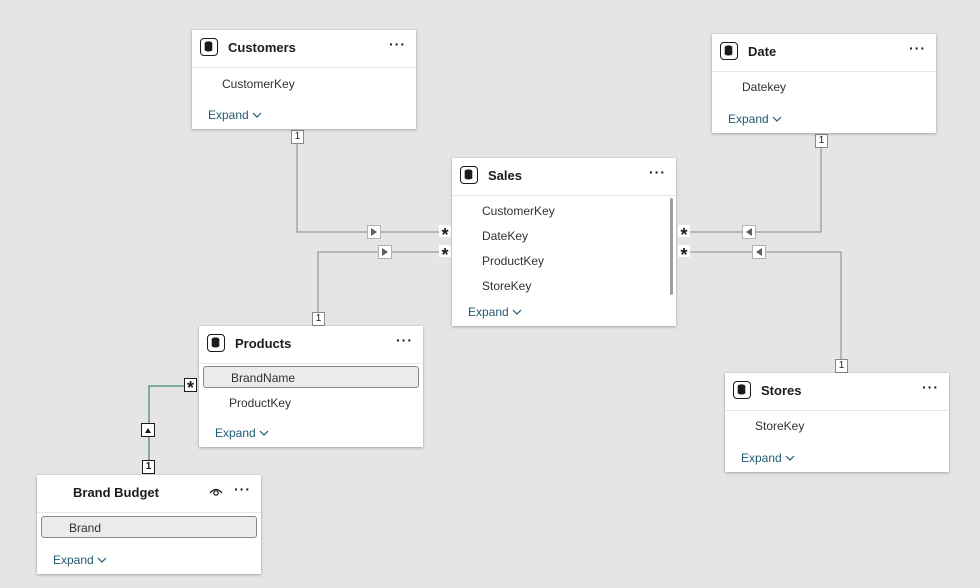  I want to click on cardinality-one-customers: 1, so click(297, 137).